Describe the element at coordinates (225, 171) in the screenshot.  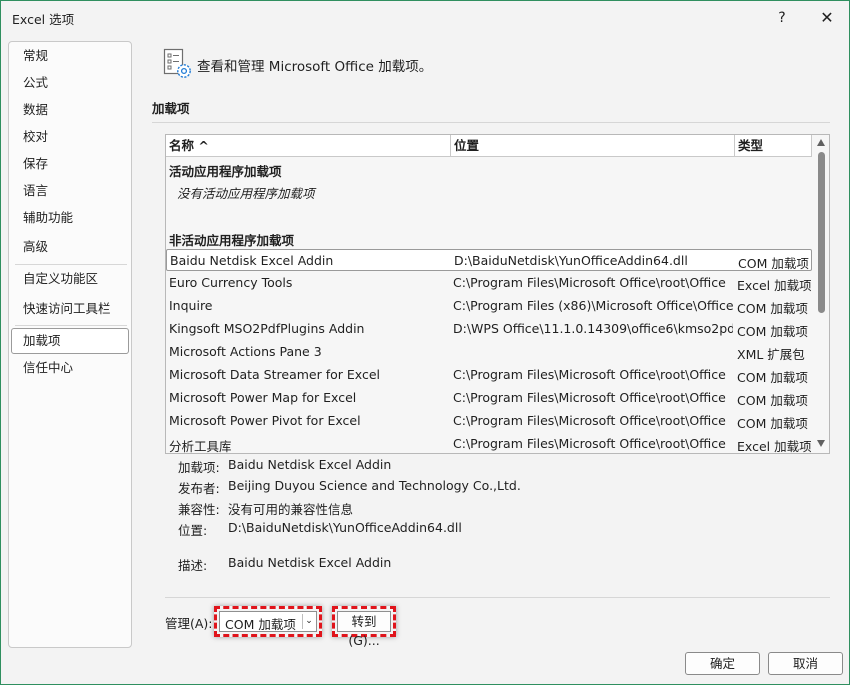
I see `group-active-addins: 活动应用程序加载项` at that location.